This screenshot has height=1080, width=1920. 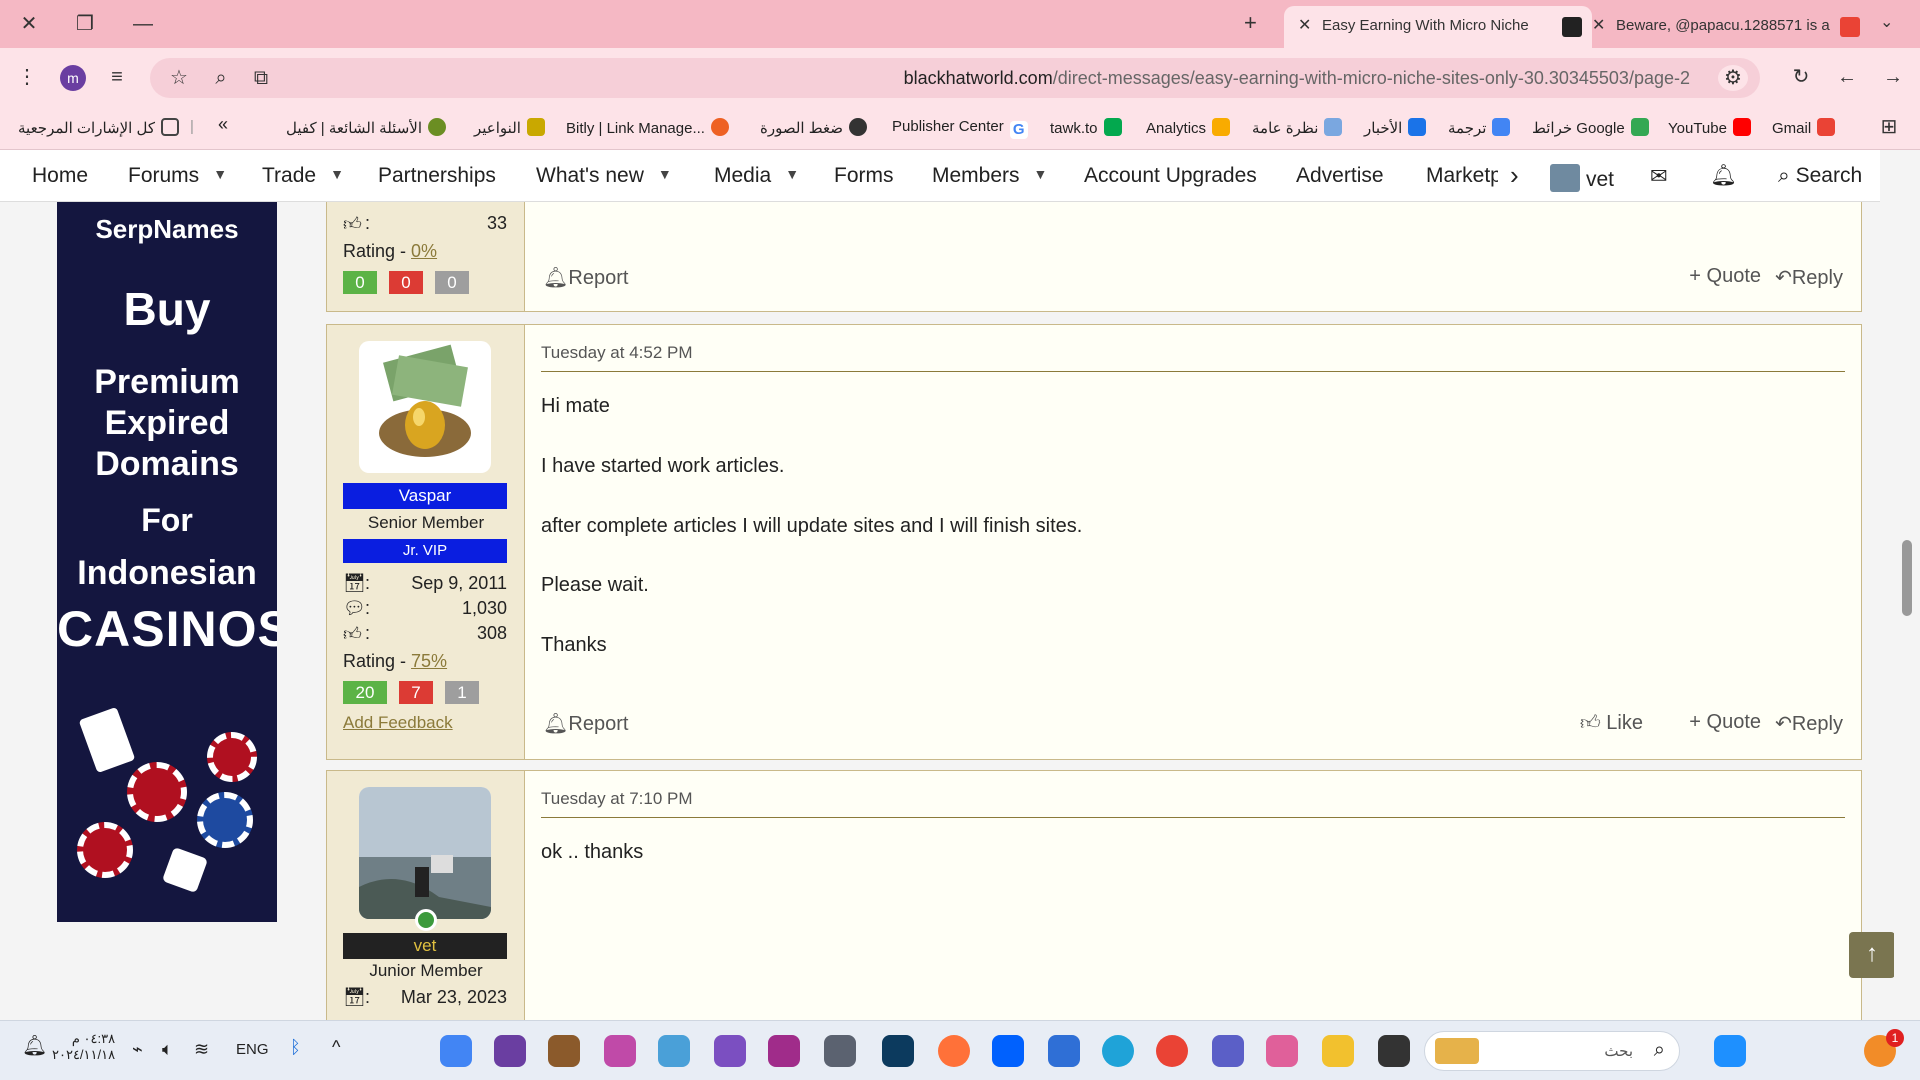 What do you see at coordinates (509, 127) in the screenshot?
I see `bookmark-nawaeer: النواعير` at bounding box center [509, 127].